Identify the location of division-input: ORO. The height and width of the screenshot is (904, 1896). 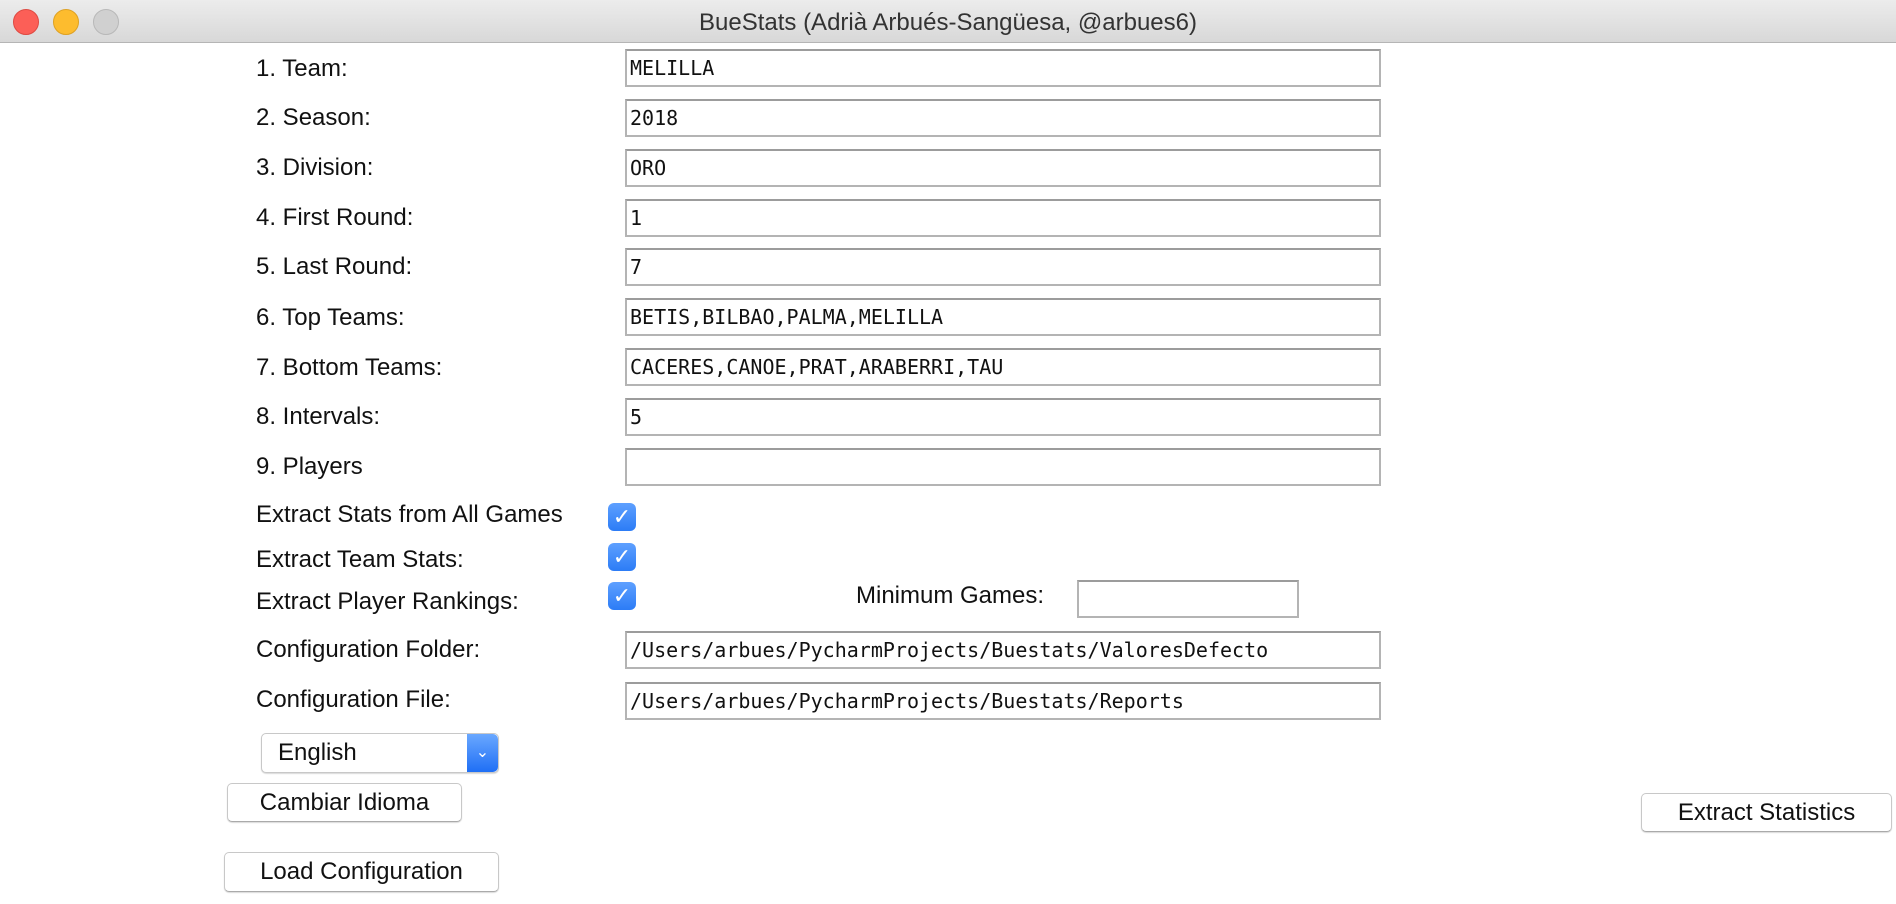
(1003, 168).